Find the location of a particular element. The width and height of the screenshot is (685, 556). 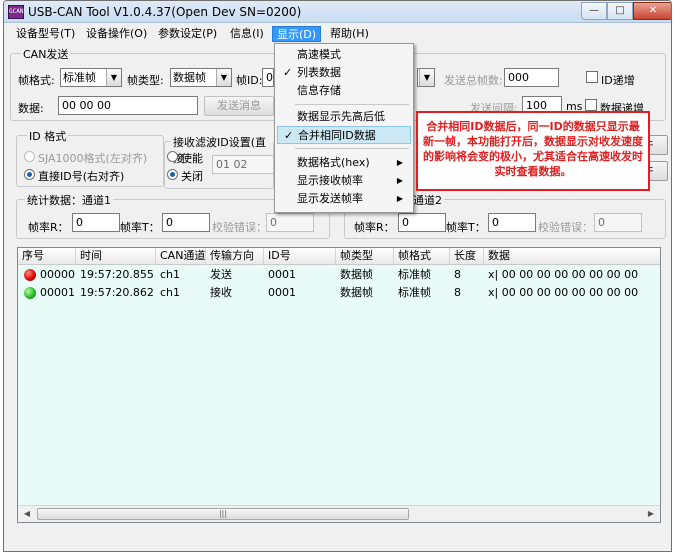

menu-option-label: 合并相同ID数据 is located at coordinates (337, 135).